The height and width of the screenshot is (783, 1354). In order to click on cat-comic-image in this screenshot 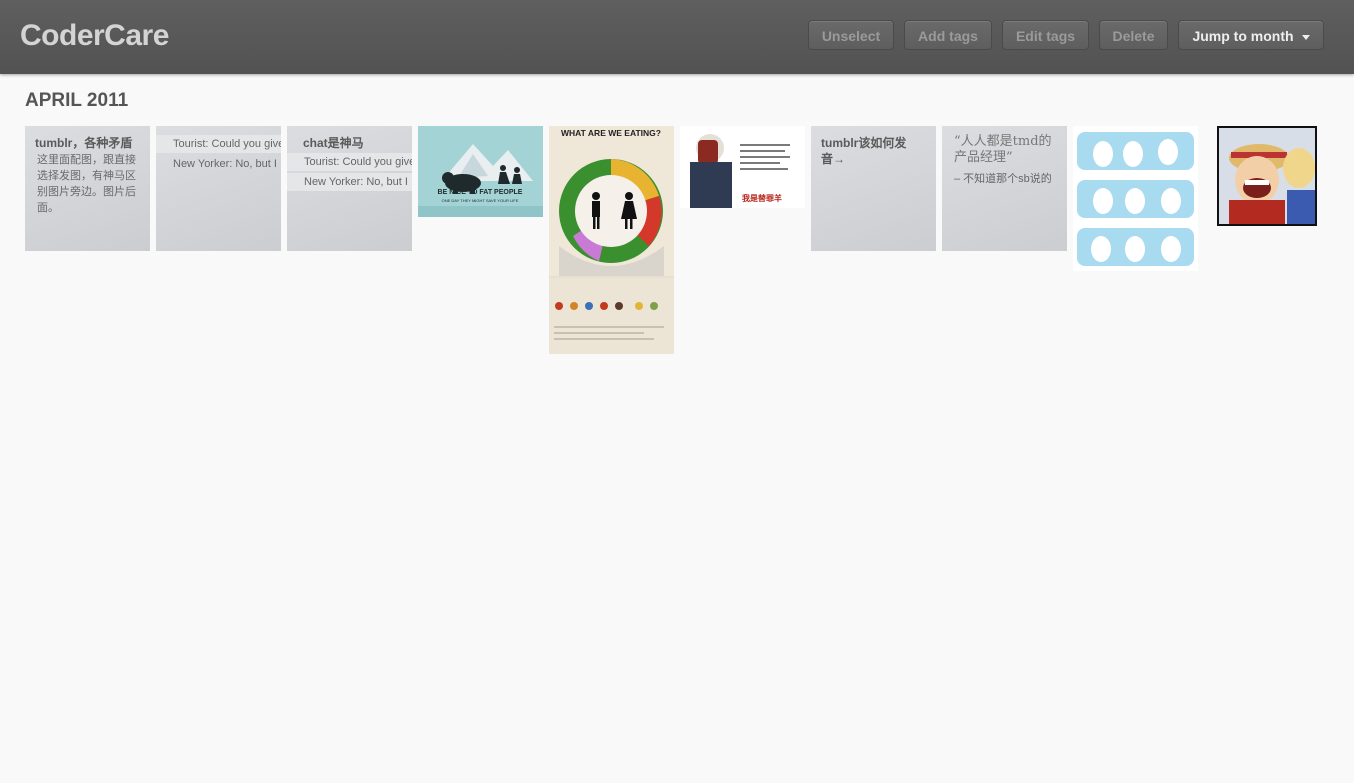, I will do `click(1135, 199)`.